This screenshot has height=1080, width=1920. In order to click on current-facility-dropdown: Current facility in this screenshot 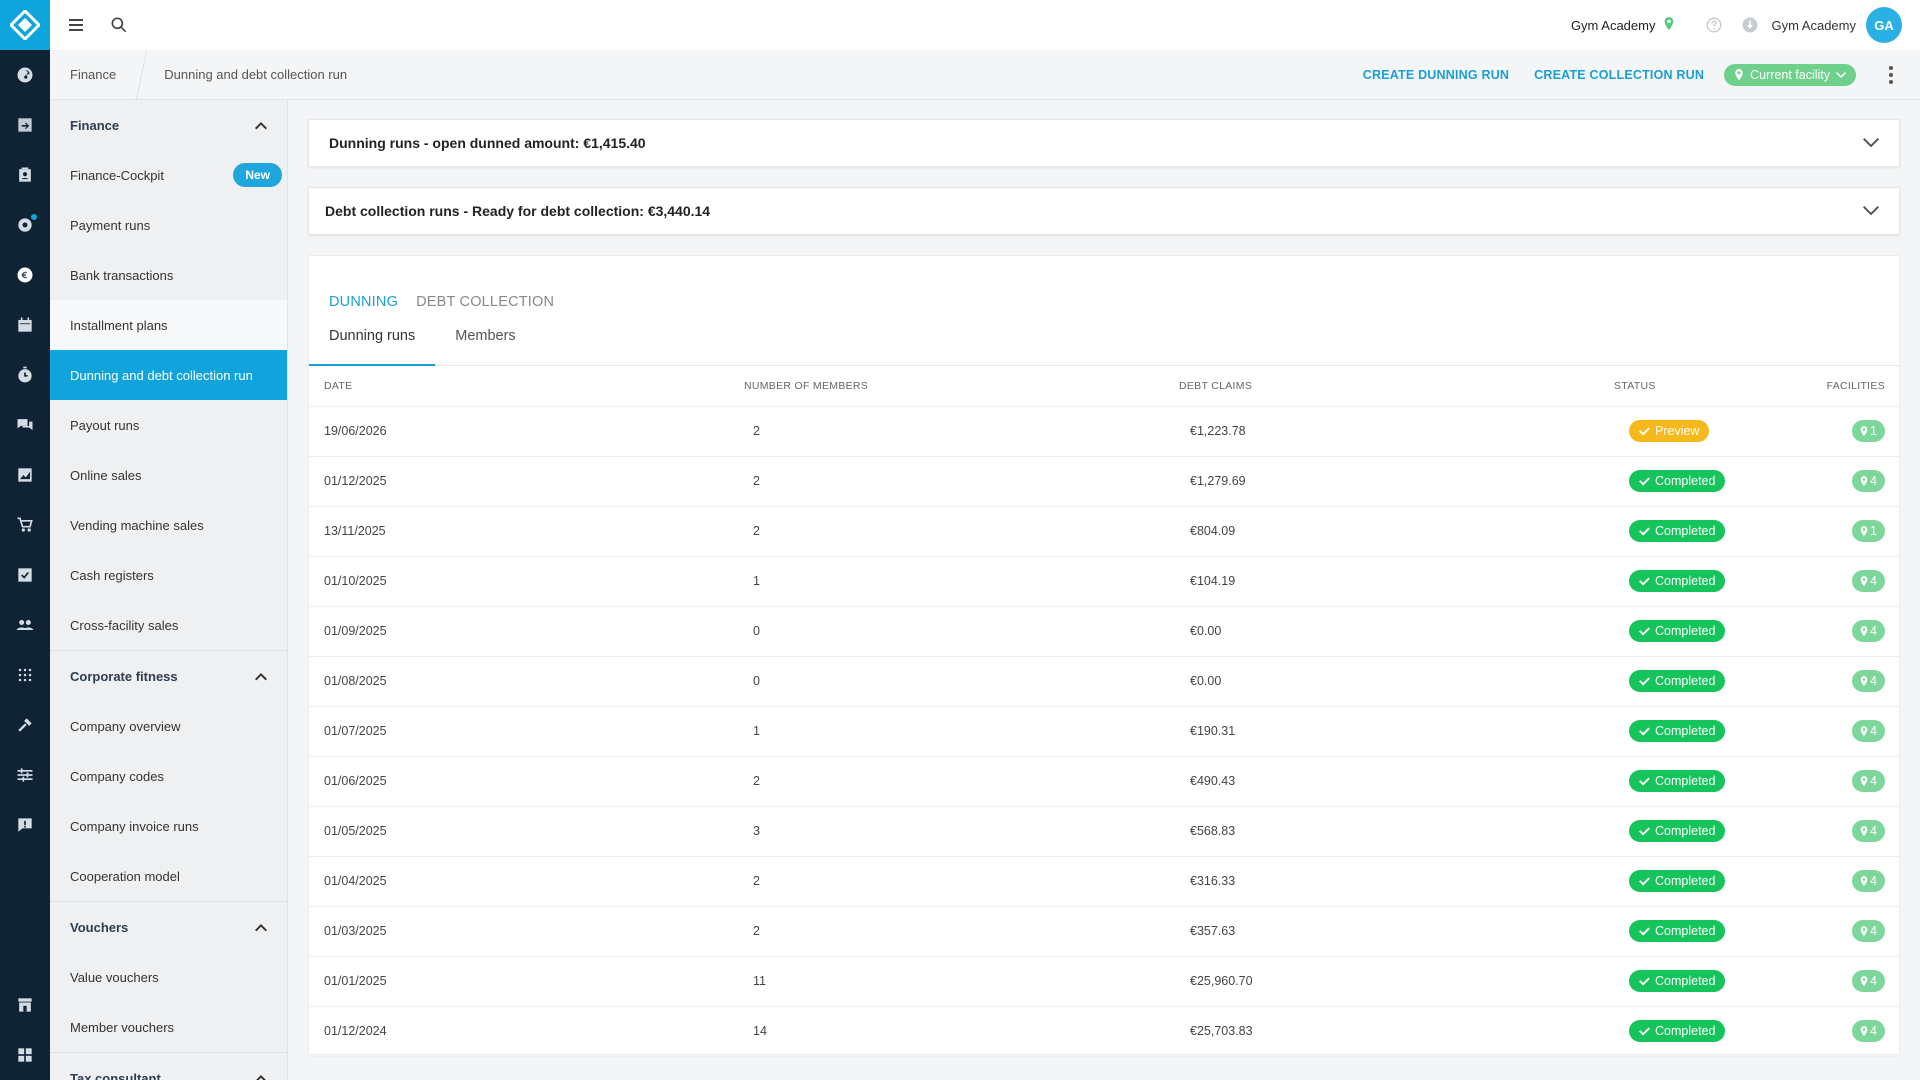, I will do `click(1790, 74)`.